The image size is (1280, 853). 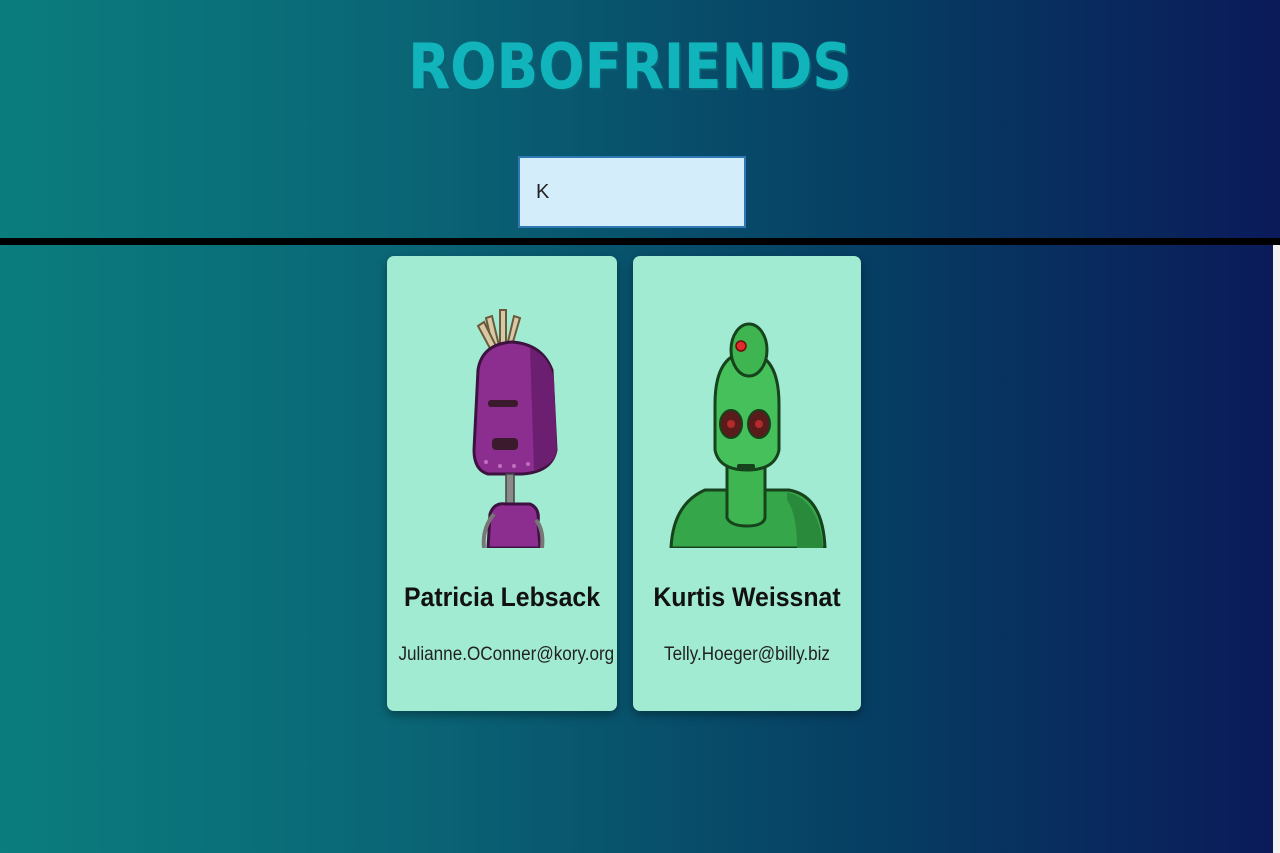 I want to click on robot-email: Telly.Hoeger@billy.biz, so click(x=747, y=654).